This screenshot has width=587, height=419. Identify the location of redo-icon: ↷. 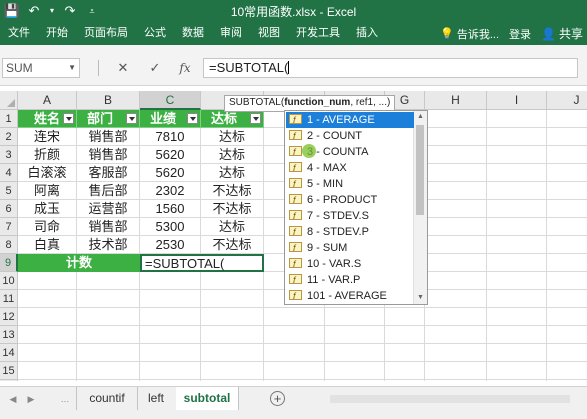
(70, 11).